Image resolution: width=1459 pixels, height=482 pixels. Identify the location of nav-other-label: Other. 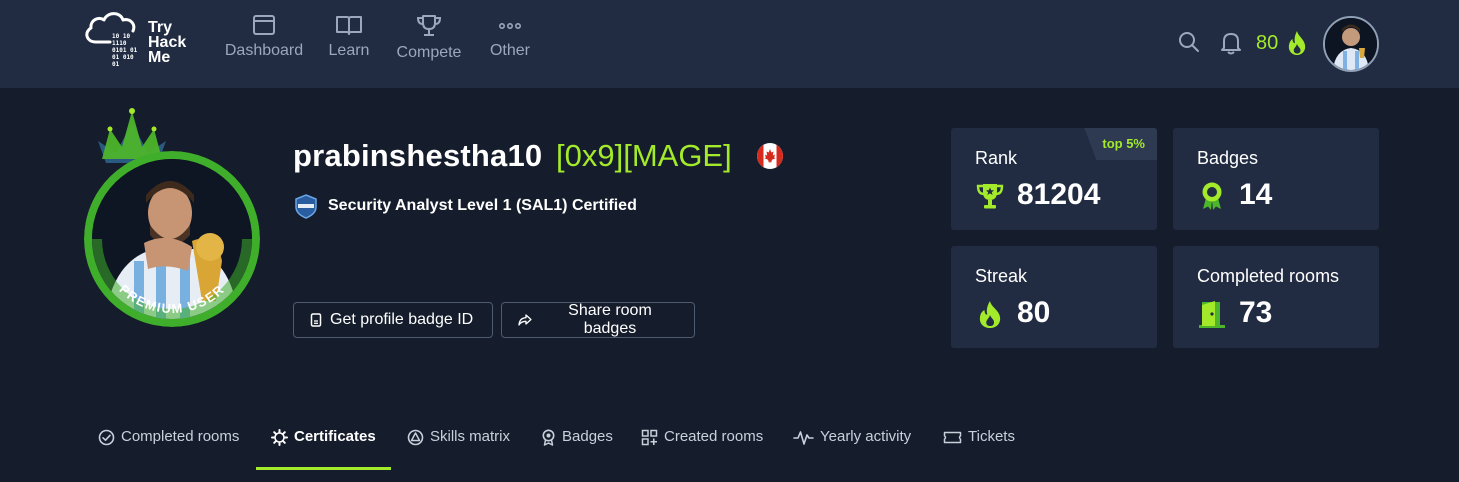
(509, 50).